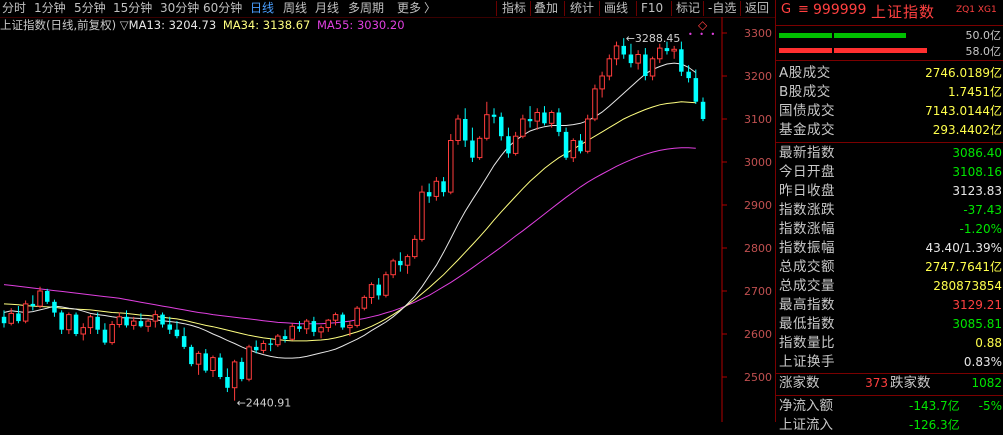 The height and width of the screenshot is (435, 1003). What do you see at coordinates (934, 406) in the screenshot?
I see `netflow-value: -143.7亿` at bounding box center [934, 406].